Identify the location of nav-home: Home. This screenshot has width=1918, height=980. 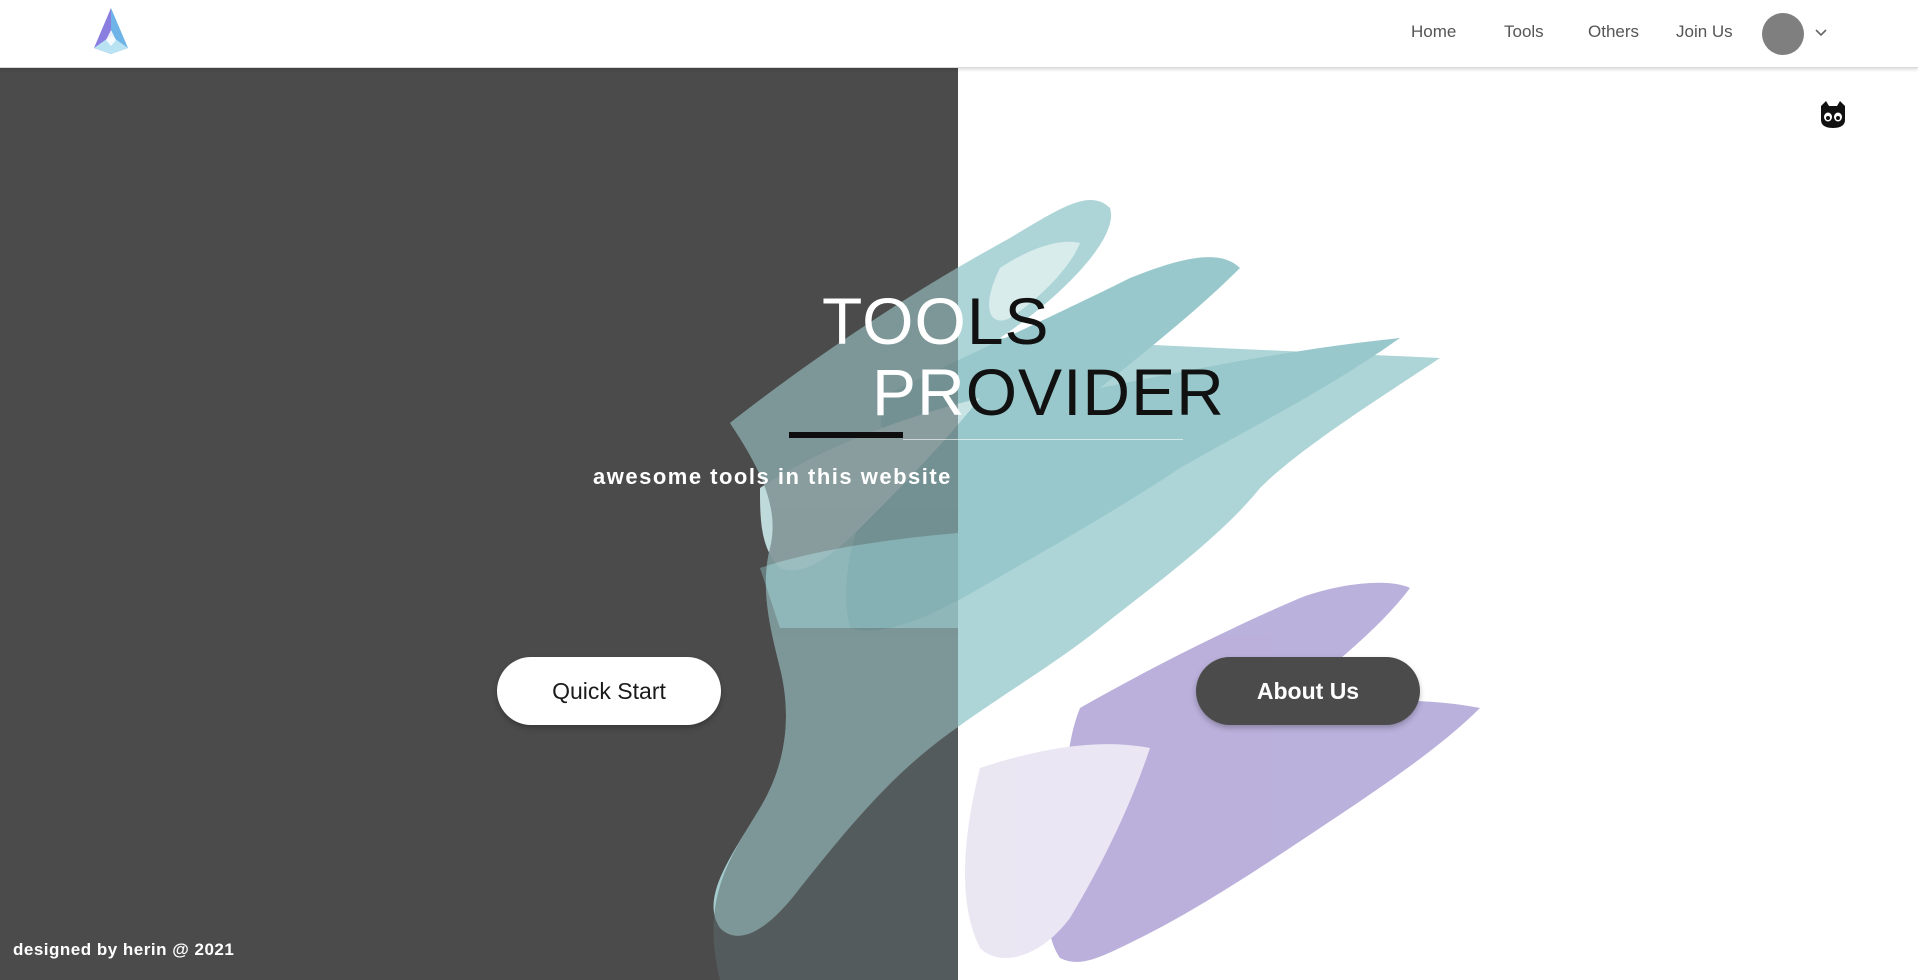
(1433, 32).